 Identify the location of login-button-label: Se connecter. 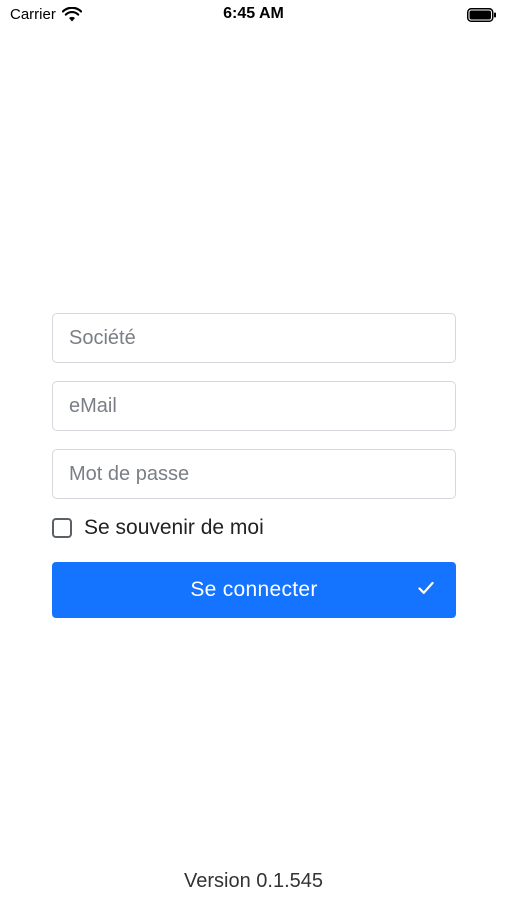
(254, 589).